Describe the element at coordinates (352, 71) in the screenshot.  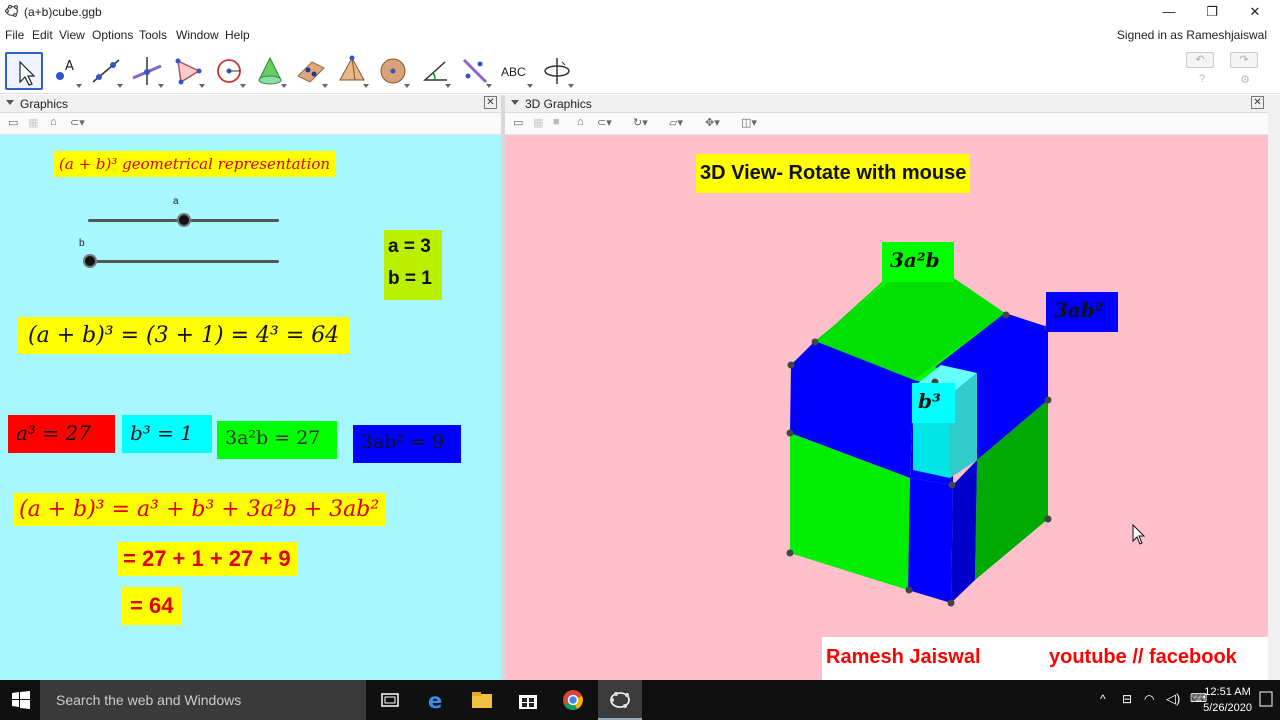
I see `pyramid-tool` at that location.